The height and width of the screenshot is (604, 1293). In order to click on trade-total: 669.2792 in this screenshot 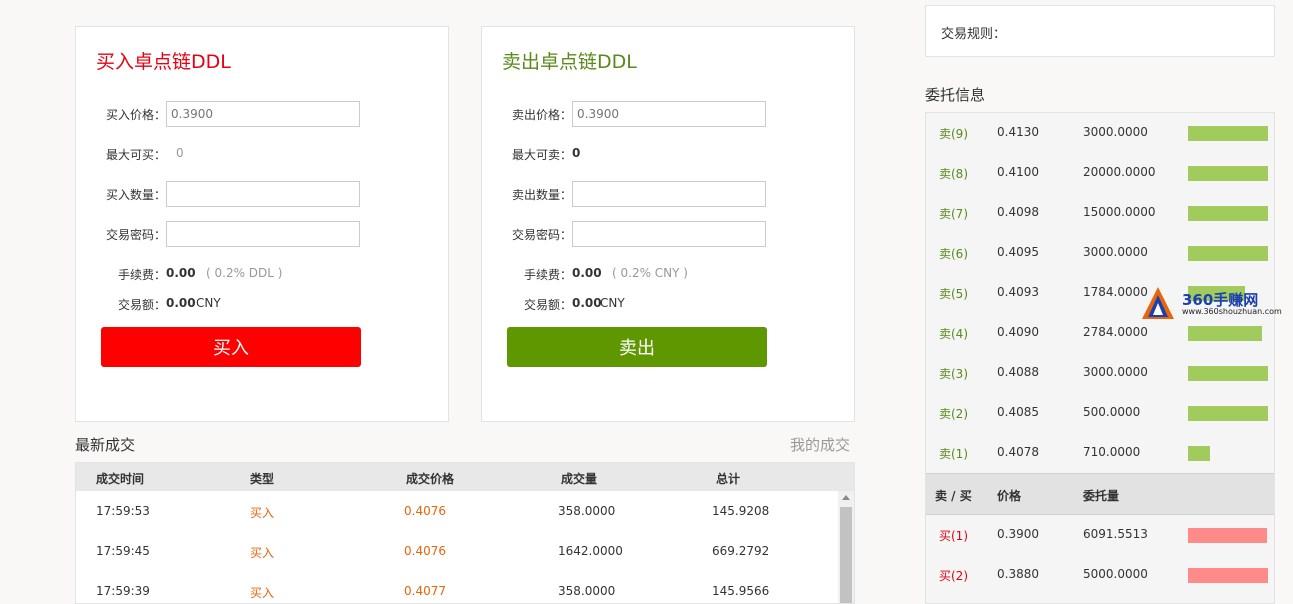, I will do `click(741, 551)`.